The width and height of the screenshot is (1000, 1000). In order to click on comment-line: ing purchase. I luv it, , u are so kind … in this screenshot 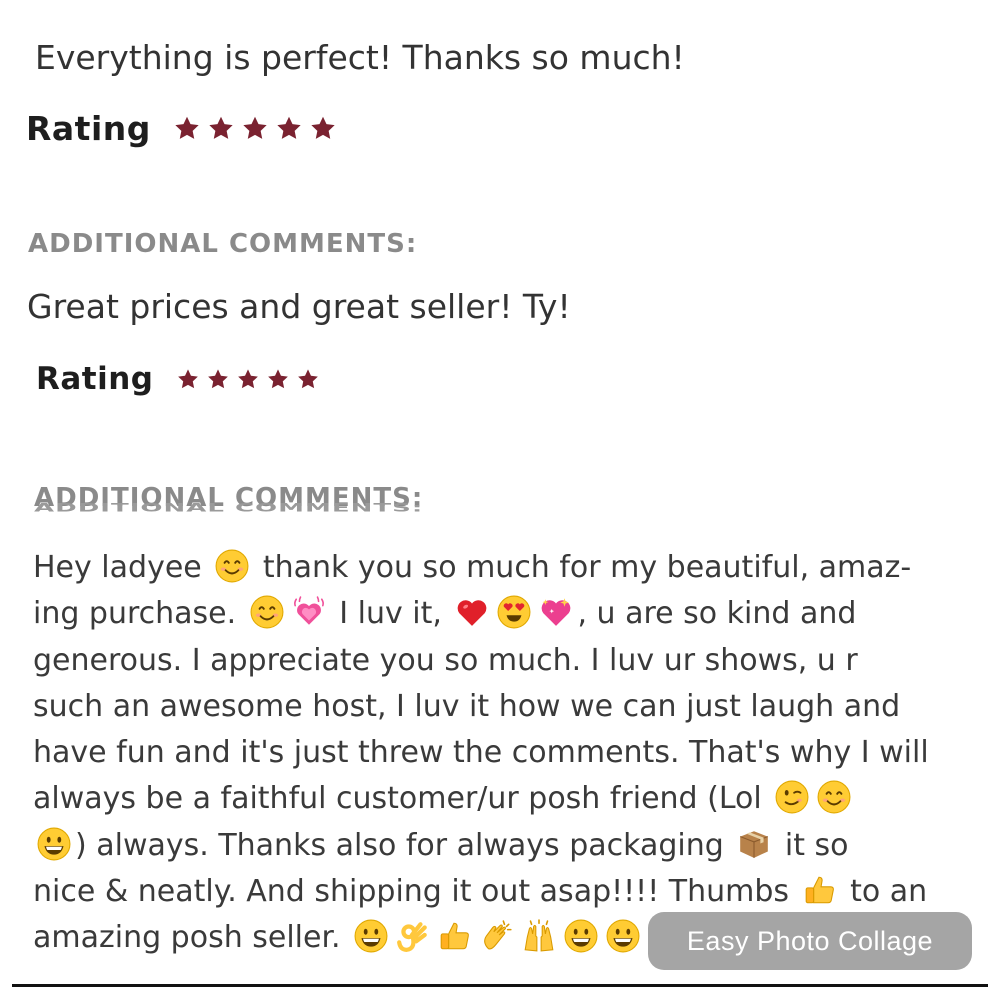, I will do `click(508, 614)`.